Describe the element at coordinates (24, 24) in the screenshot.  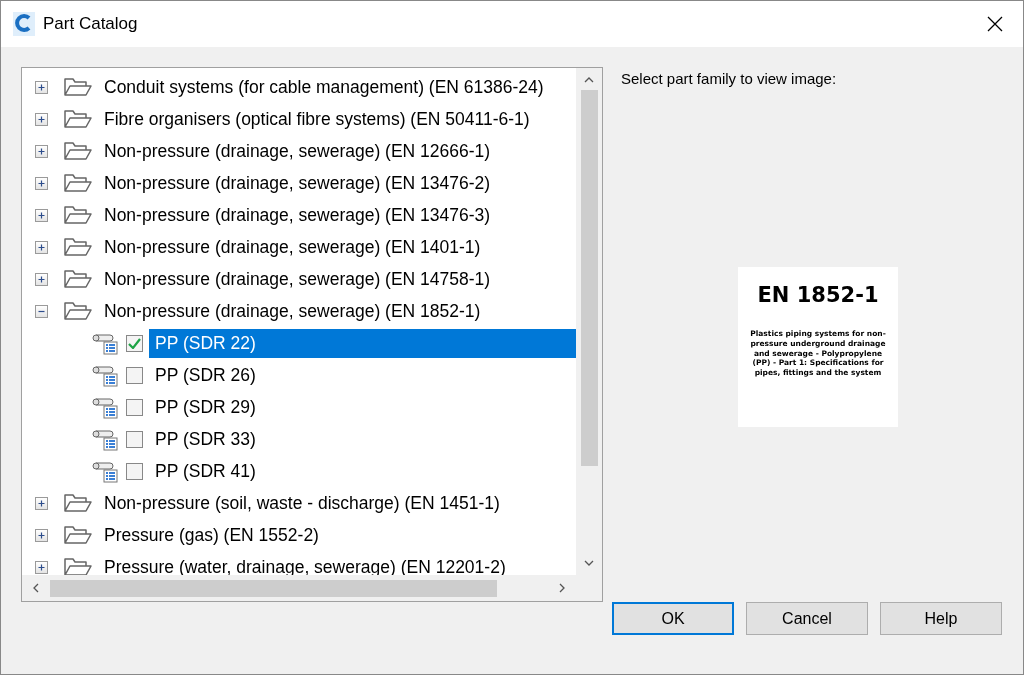
I see `app-logo-icon` at that location.